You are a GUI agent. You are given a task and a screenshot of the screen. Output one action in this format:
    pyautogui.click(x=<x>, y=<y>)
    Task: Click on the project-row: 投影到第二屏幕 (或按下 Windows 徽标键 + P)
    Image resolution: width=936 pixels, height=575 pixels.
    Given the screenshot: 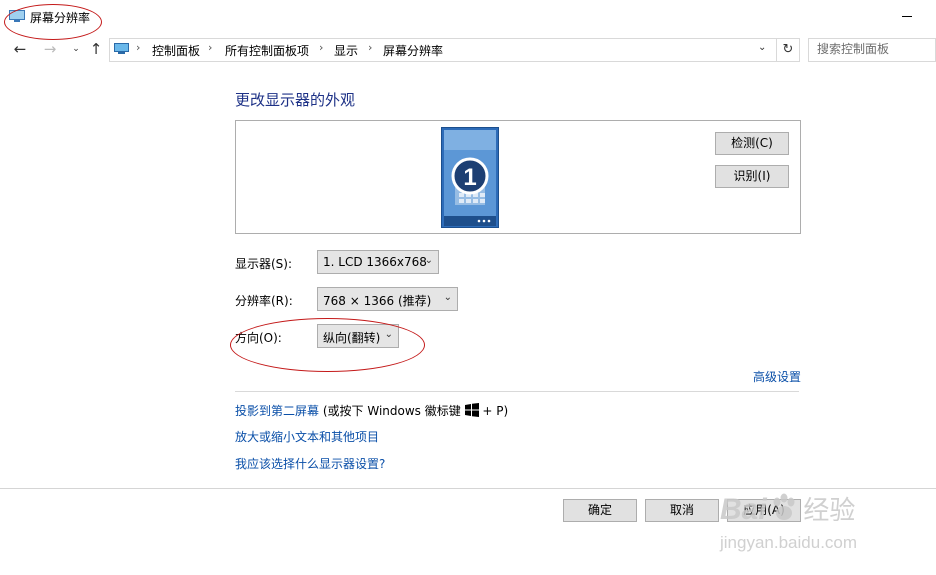 What is the action you would take?
    pyautogui.click(x=371, y=410)
    